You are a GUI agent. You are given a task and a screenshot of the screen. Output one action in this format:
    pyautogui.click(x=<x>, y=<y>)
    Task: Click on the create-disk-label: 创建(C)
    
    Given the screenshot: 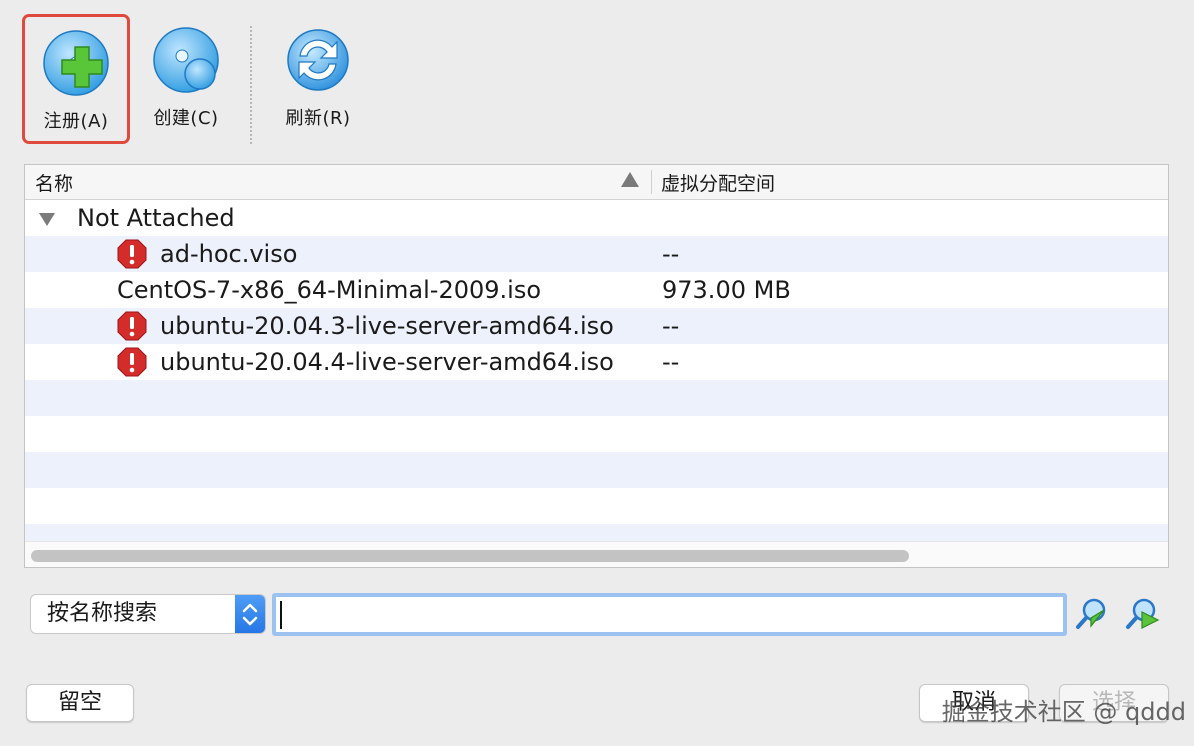 What is the action you would take?
    pyautogui.click(x=186, y=118)
    